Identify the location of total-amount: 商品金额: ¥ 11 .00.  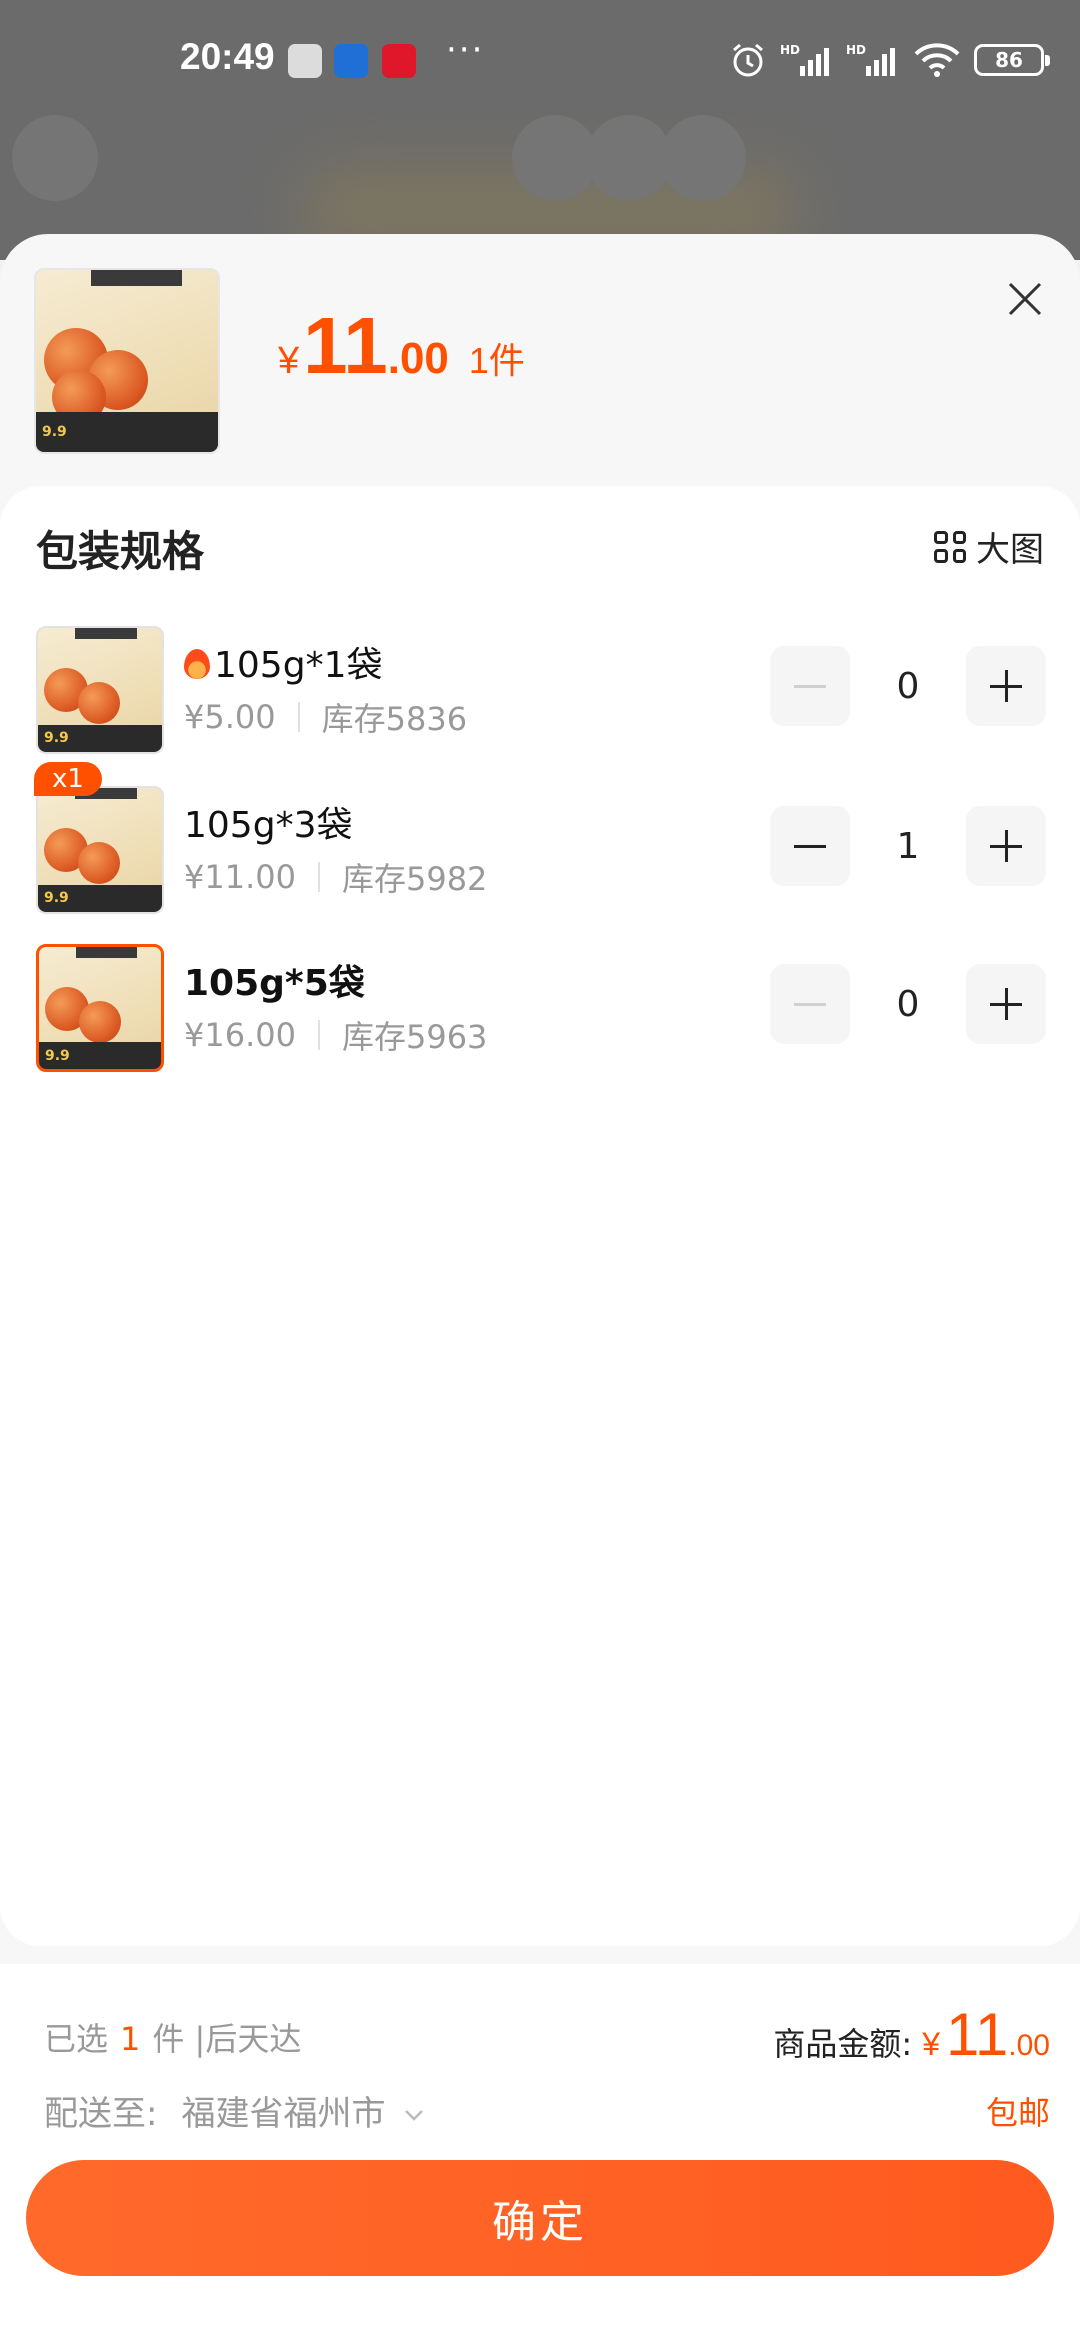
(911, 2034).